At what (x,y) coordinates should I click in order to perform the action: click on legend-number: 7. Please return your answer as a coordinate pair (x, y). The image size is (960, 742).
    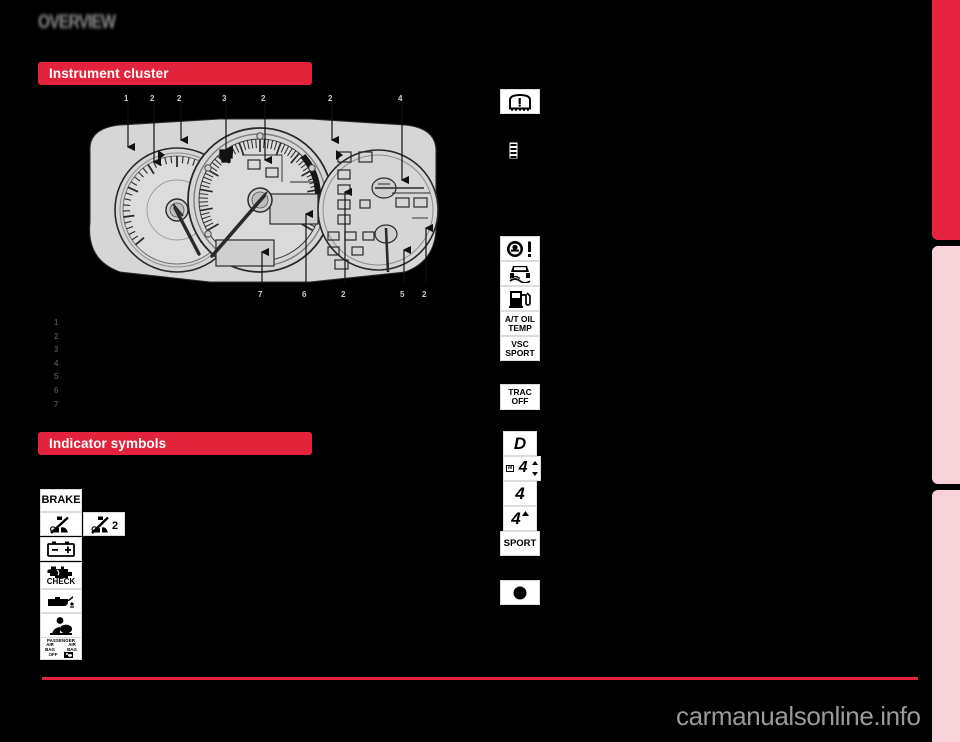
    Looking at the image, I should click on (56, 404).